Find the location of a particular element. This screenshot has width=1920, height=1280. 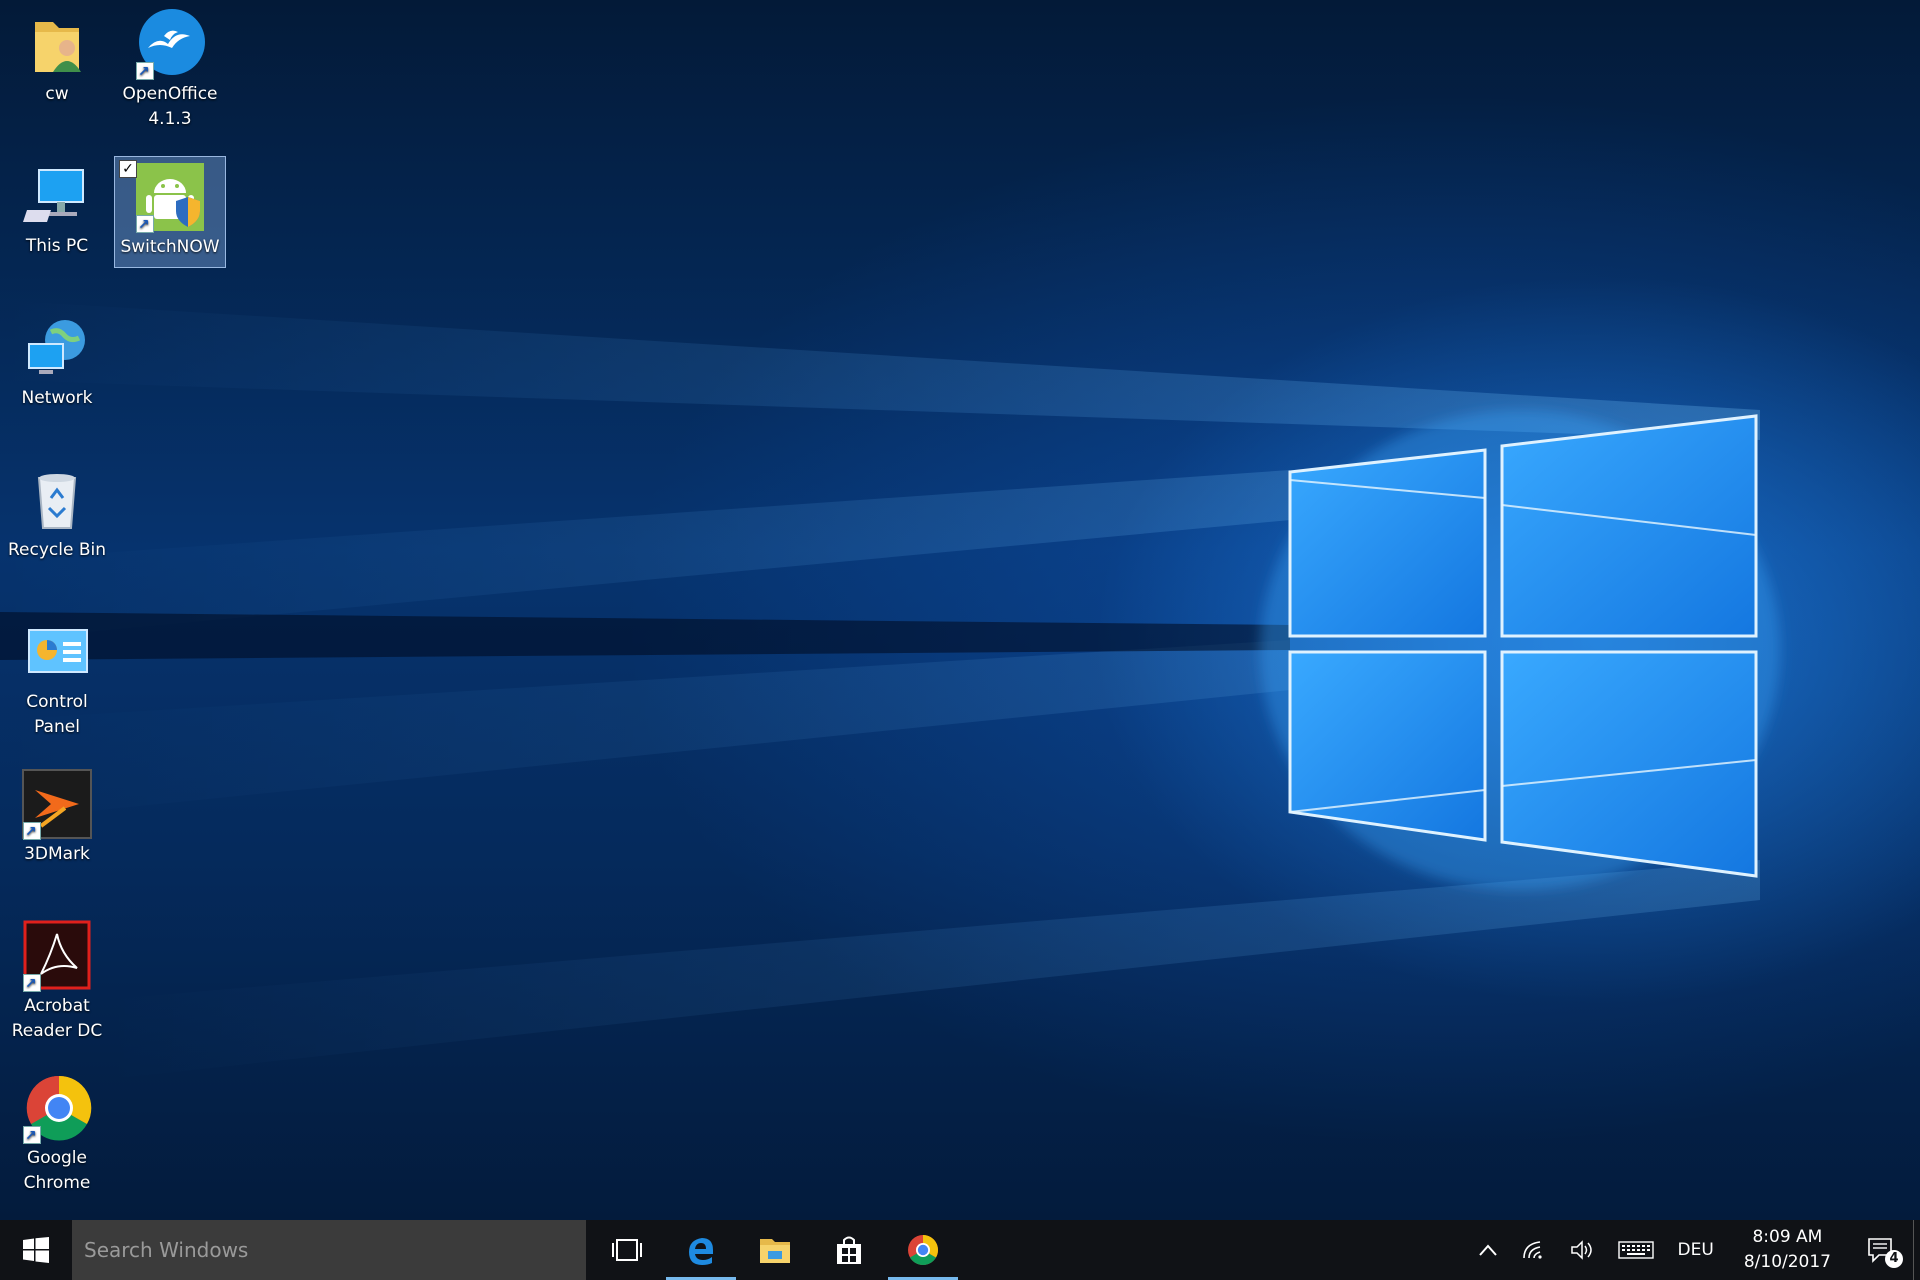

search-input: Search Windows is located at coordinates (329, 1250).